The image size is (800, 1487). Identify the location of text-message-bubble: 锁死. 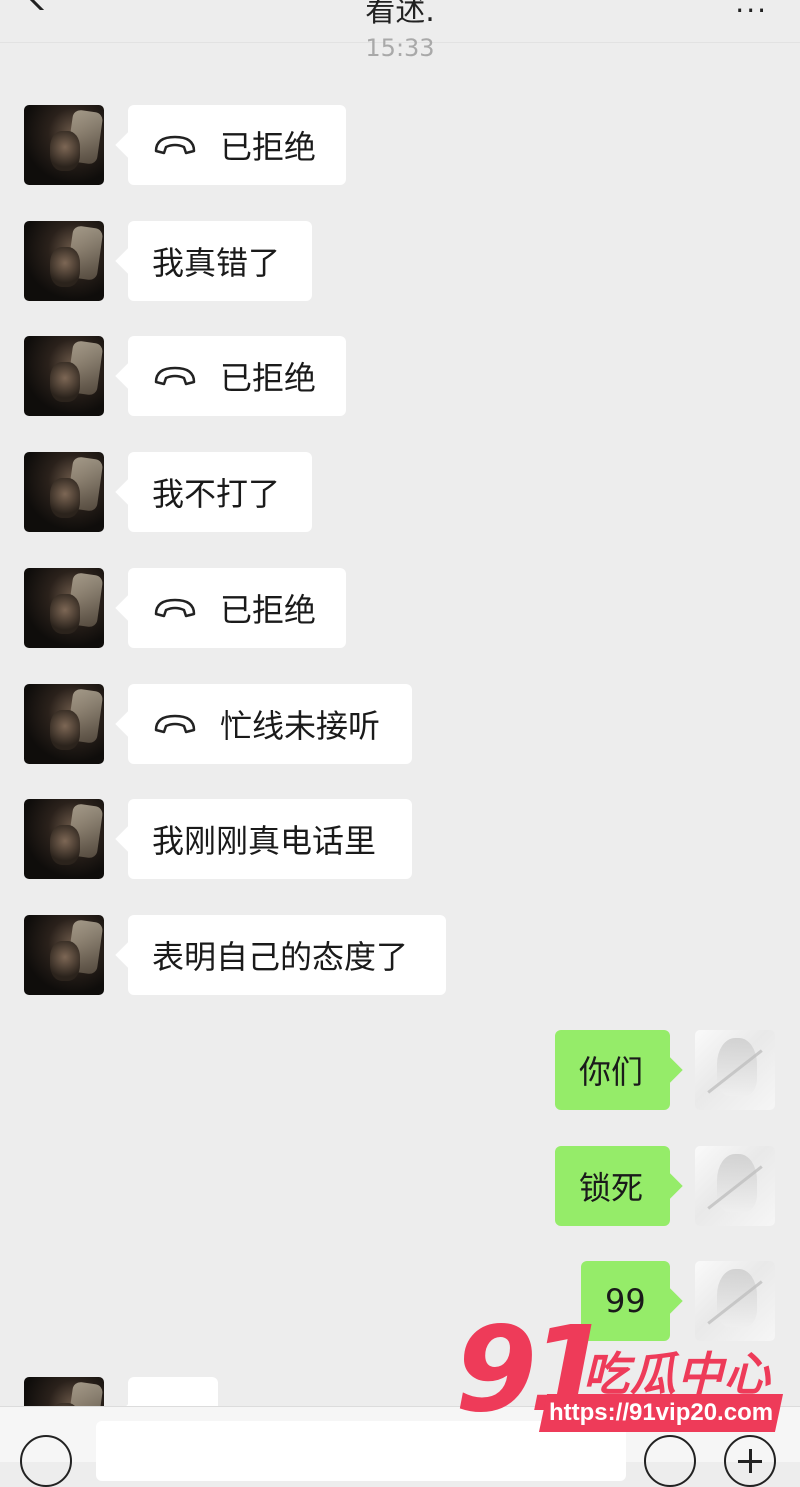
(612, 1186).